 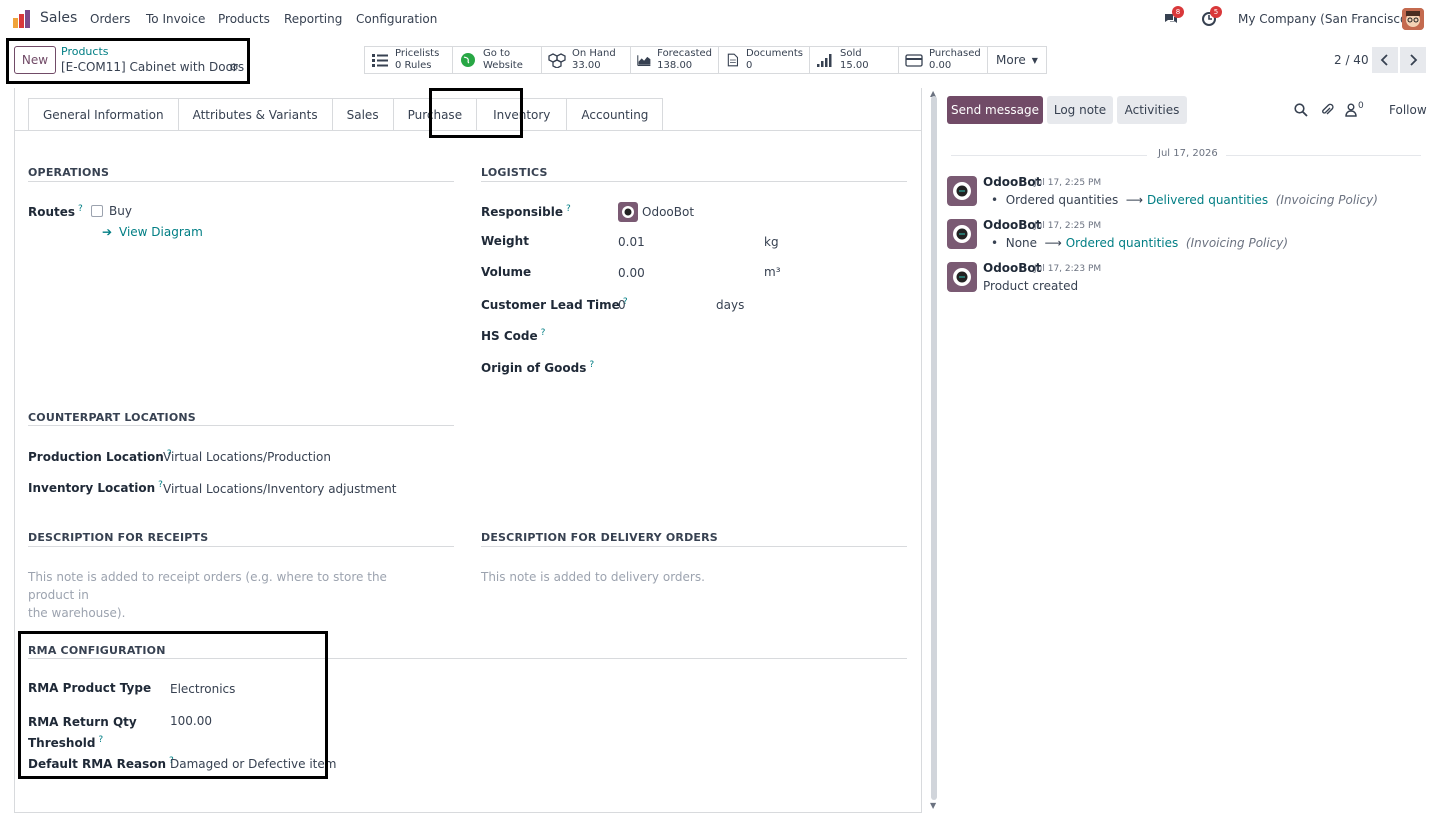 I want to click on view-diagram-link: View Diagram, so click(x=161, y=232).